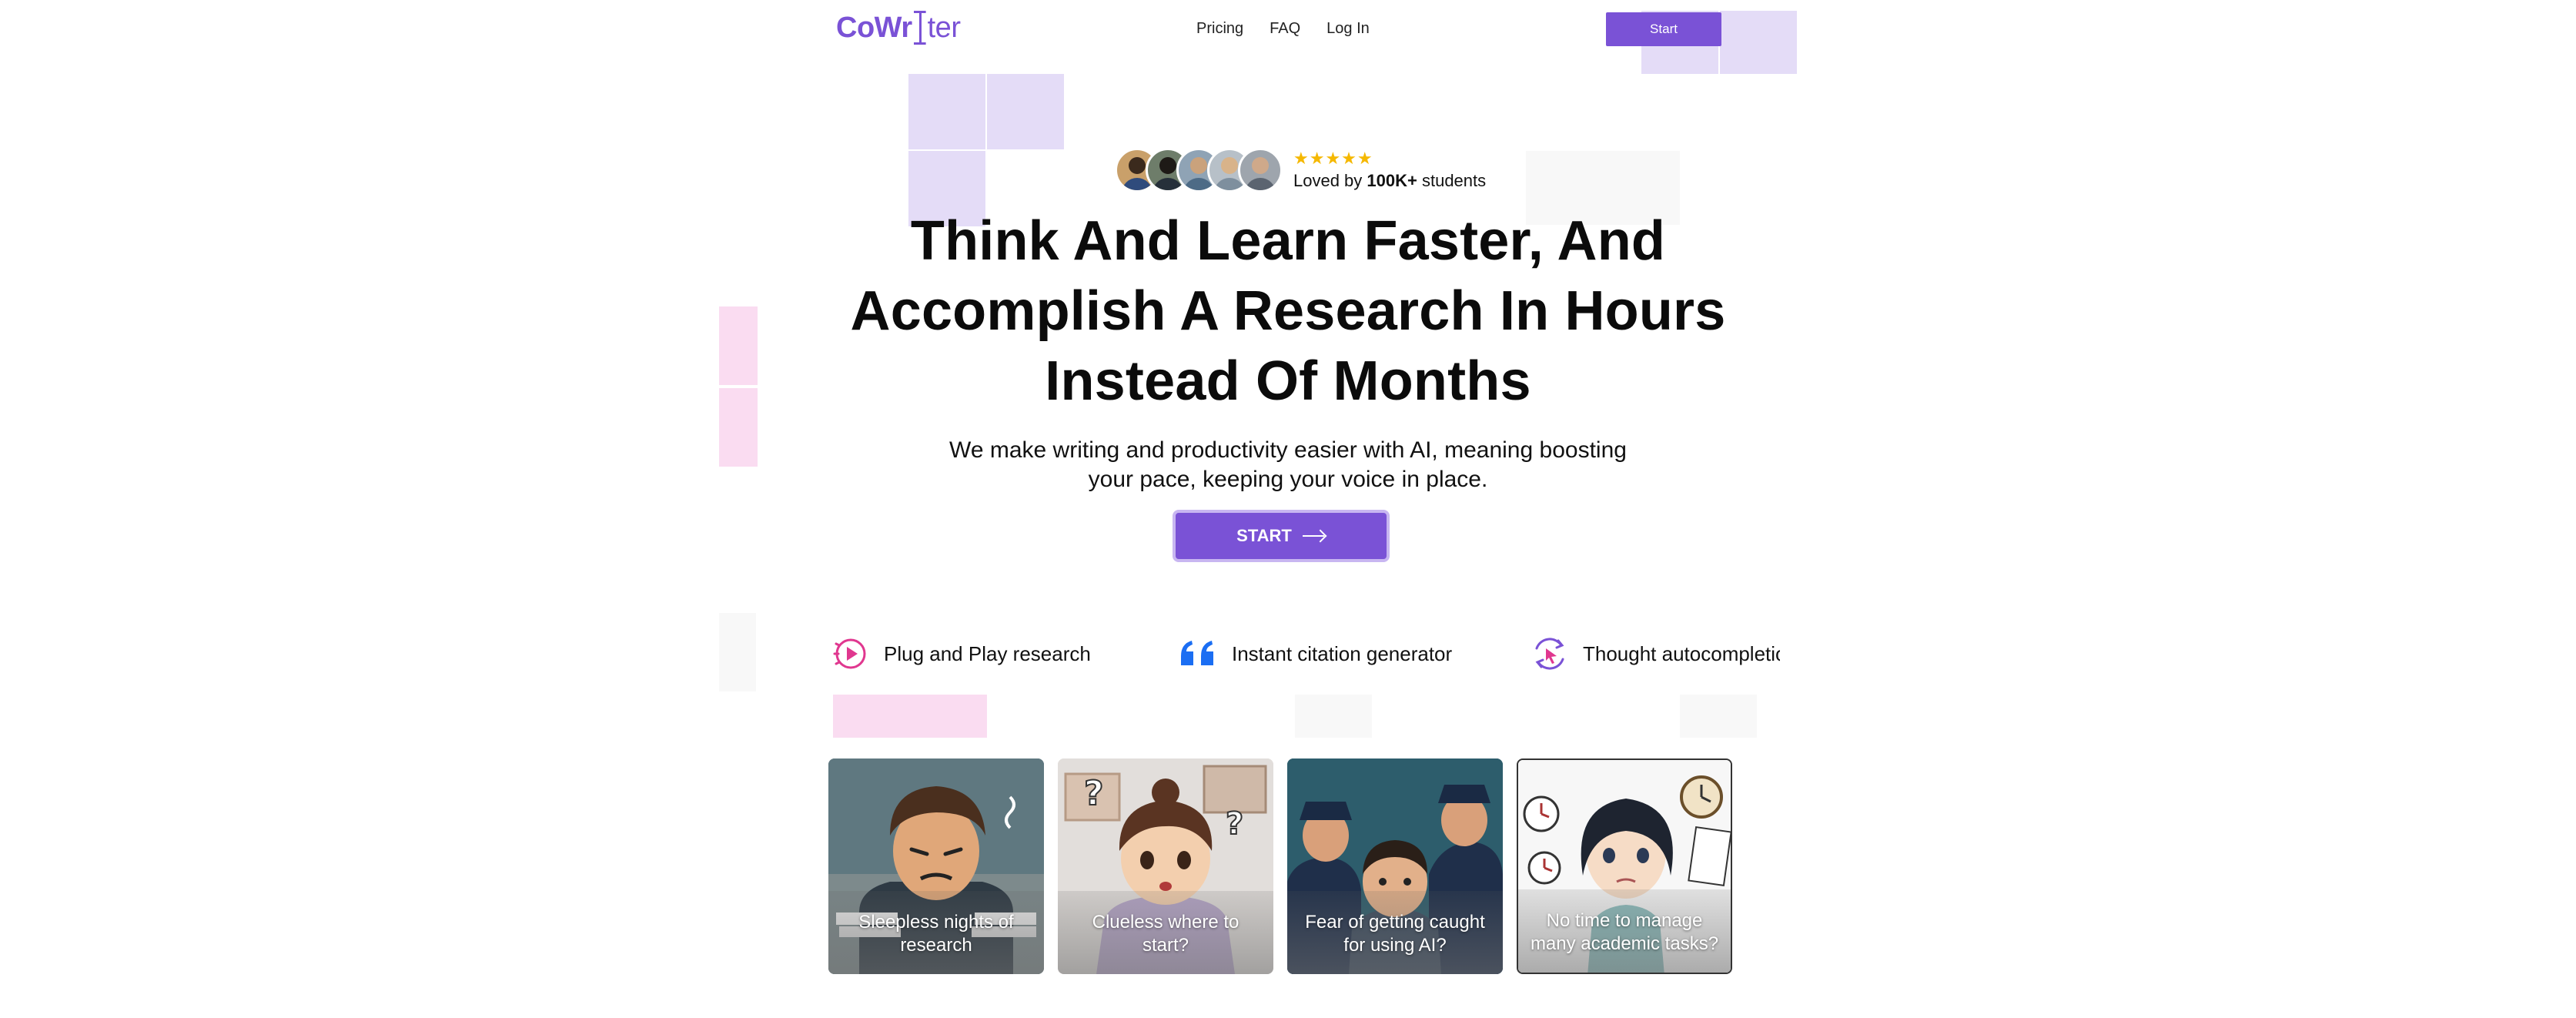 Image resolution: width=2576 pixels, height=1018 pixels. I want to click on card-caption: Fear of getting caught for using AI?, so click(1395, 934).